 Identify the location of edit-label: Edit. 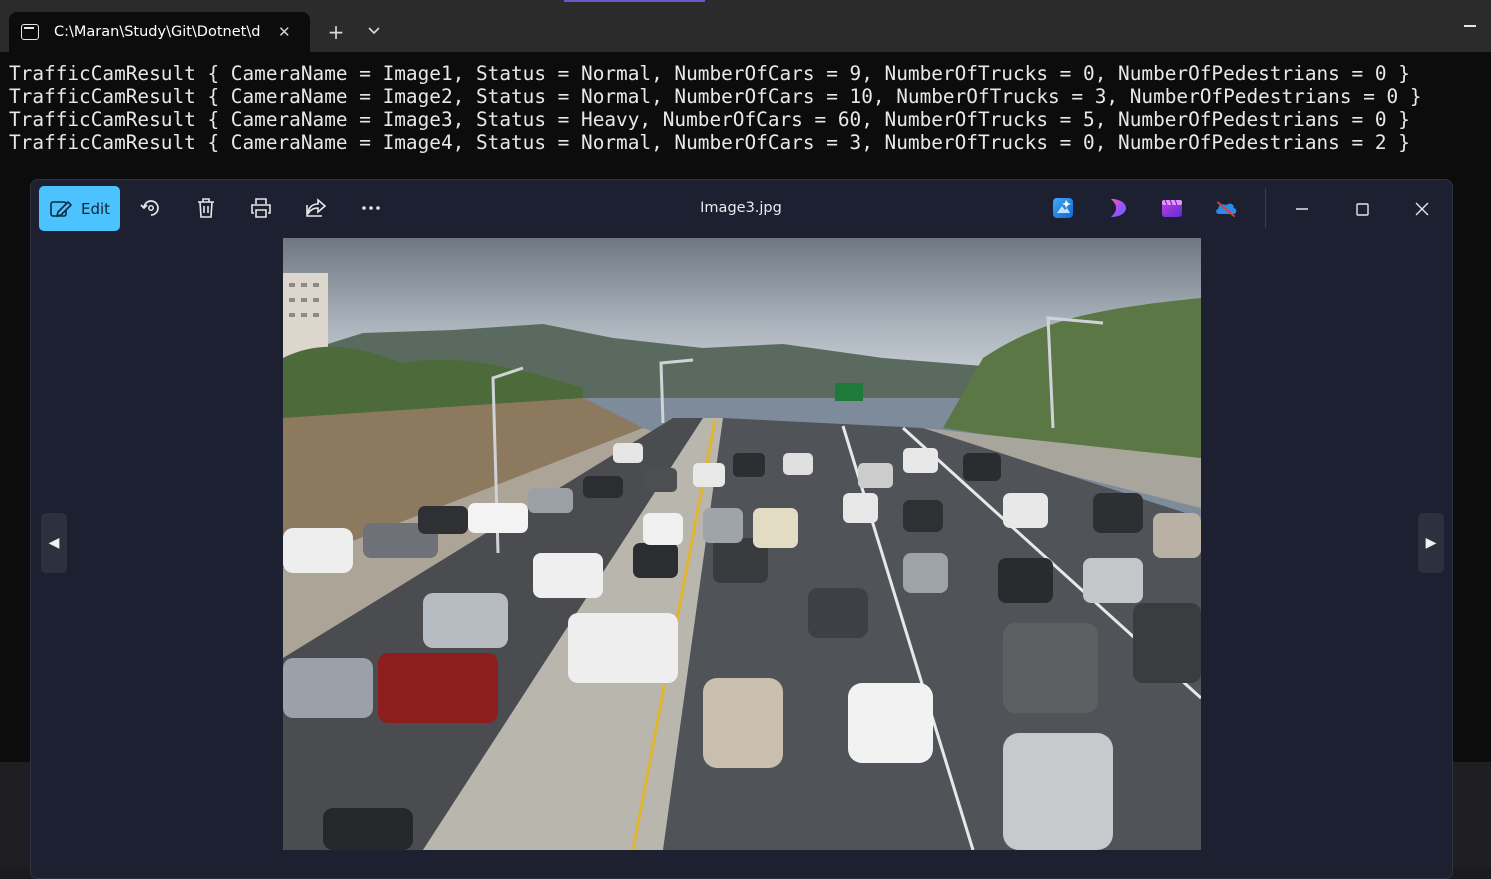
(96, 208).